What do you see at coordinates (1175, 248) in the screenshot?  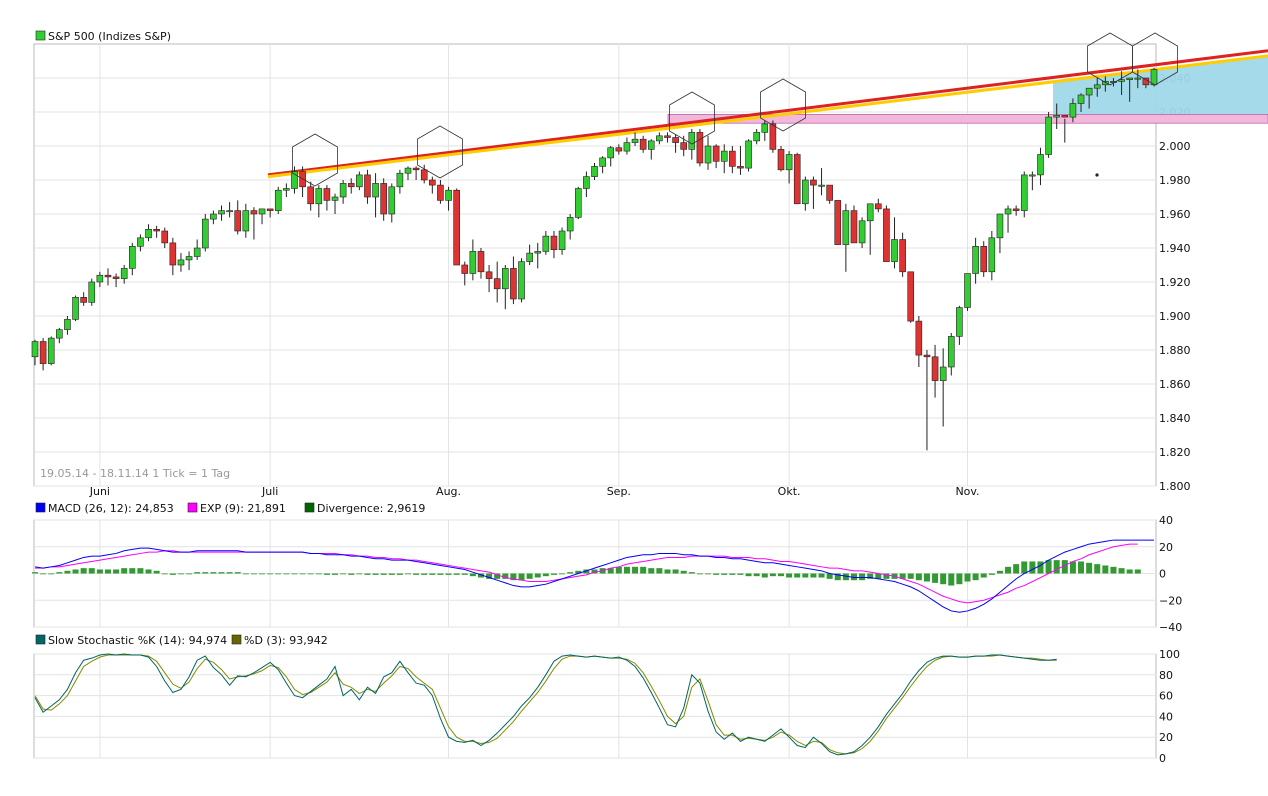 I see `price-y-tick-label: 1.940` at bounding box center [1175, 248].